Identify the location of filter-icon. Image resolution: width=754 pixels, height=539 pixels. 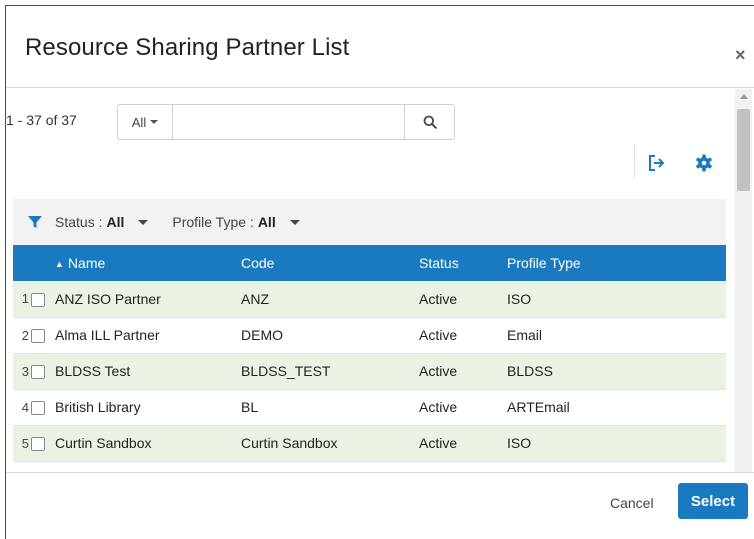
(35, 222).